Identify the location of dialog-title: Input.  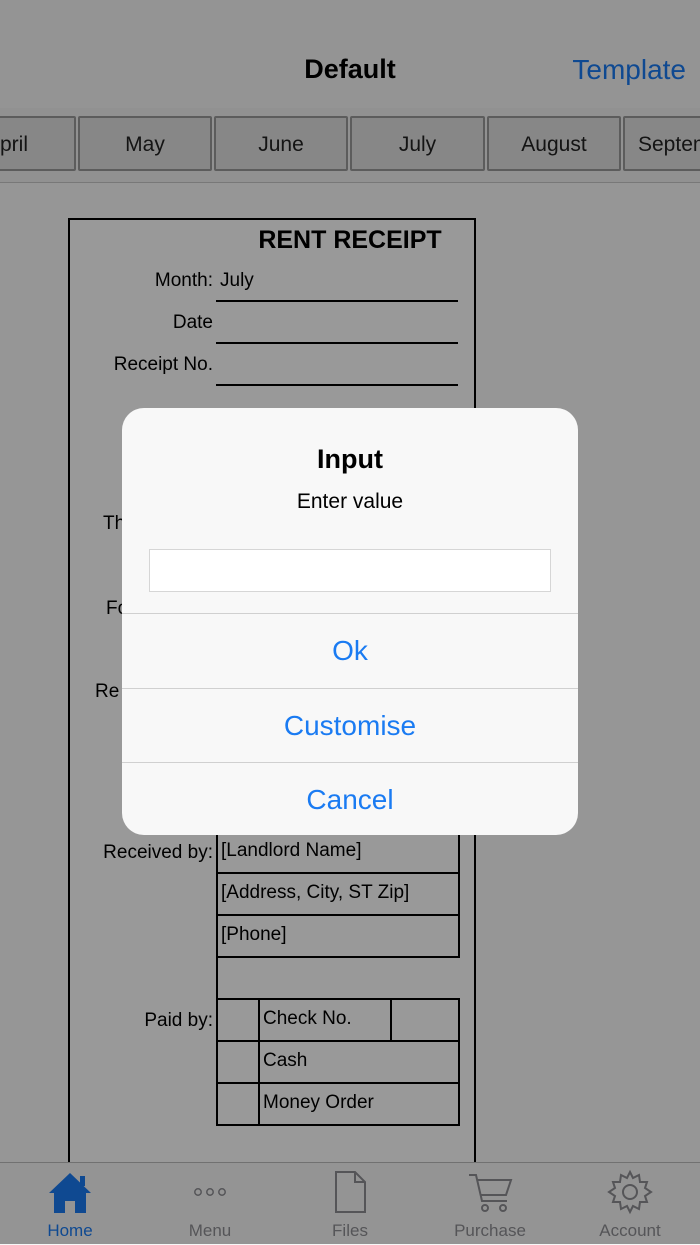
(350, 459).